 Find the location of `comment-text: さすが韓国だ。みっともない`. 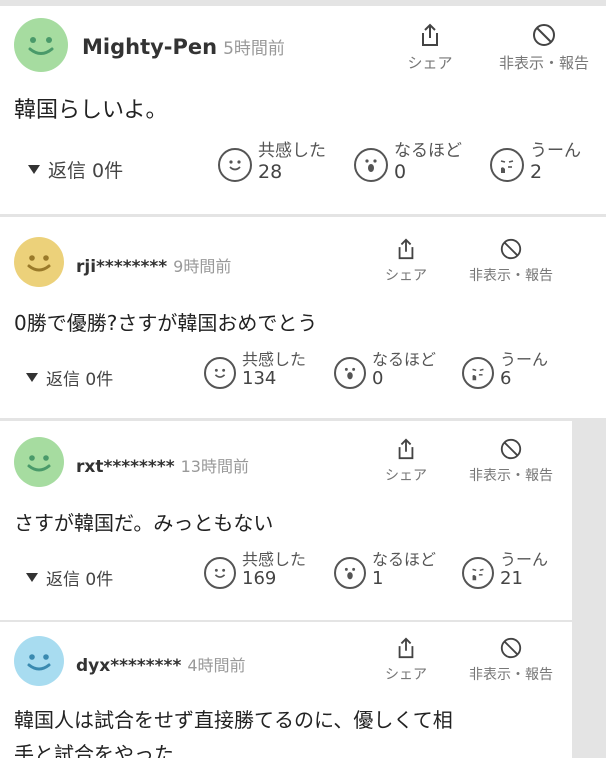

comment-text: さすが韓国だ。みっともない is located at coordinates (144, 523).